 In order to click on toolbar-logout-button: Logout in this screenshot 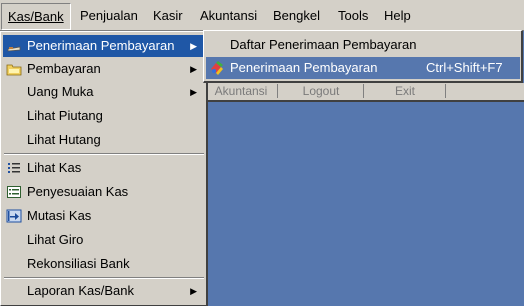, I will do `click(321, 91)`.